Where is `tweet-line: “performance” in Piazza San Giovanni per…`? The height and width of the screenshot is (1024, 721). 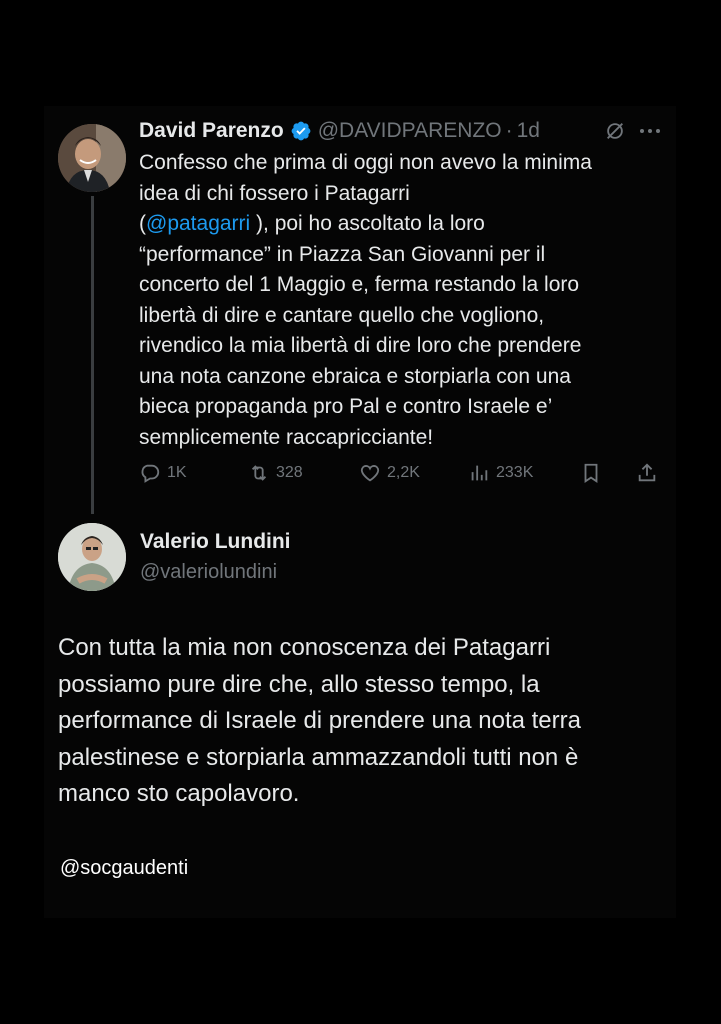 tweet-line: “performance” in Piazza San Giovanni per… is located at coordinates (342, 254).